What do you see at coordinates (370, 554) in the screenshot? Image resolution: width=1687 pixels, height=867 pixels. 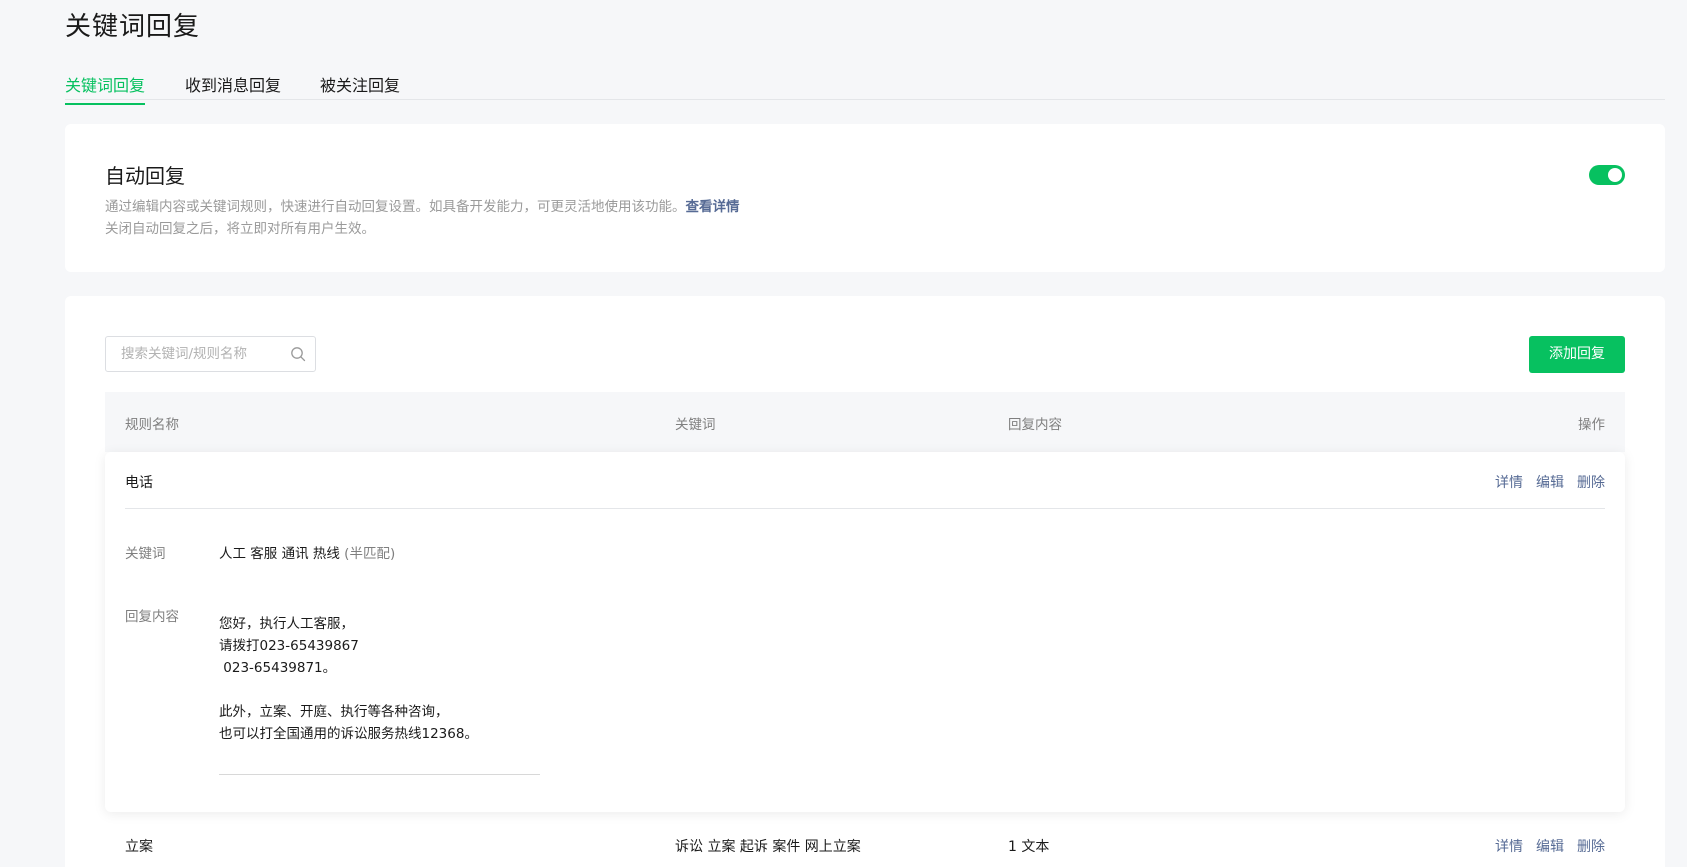 I see `match-mode: (半匹配)` at bounding box center [370, 554].